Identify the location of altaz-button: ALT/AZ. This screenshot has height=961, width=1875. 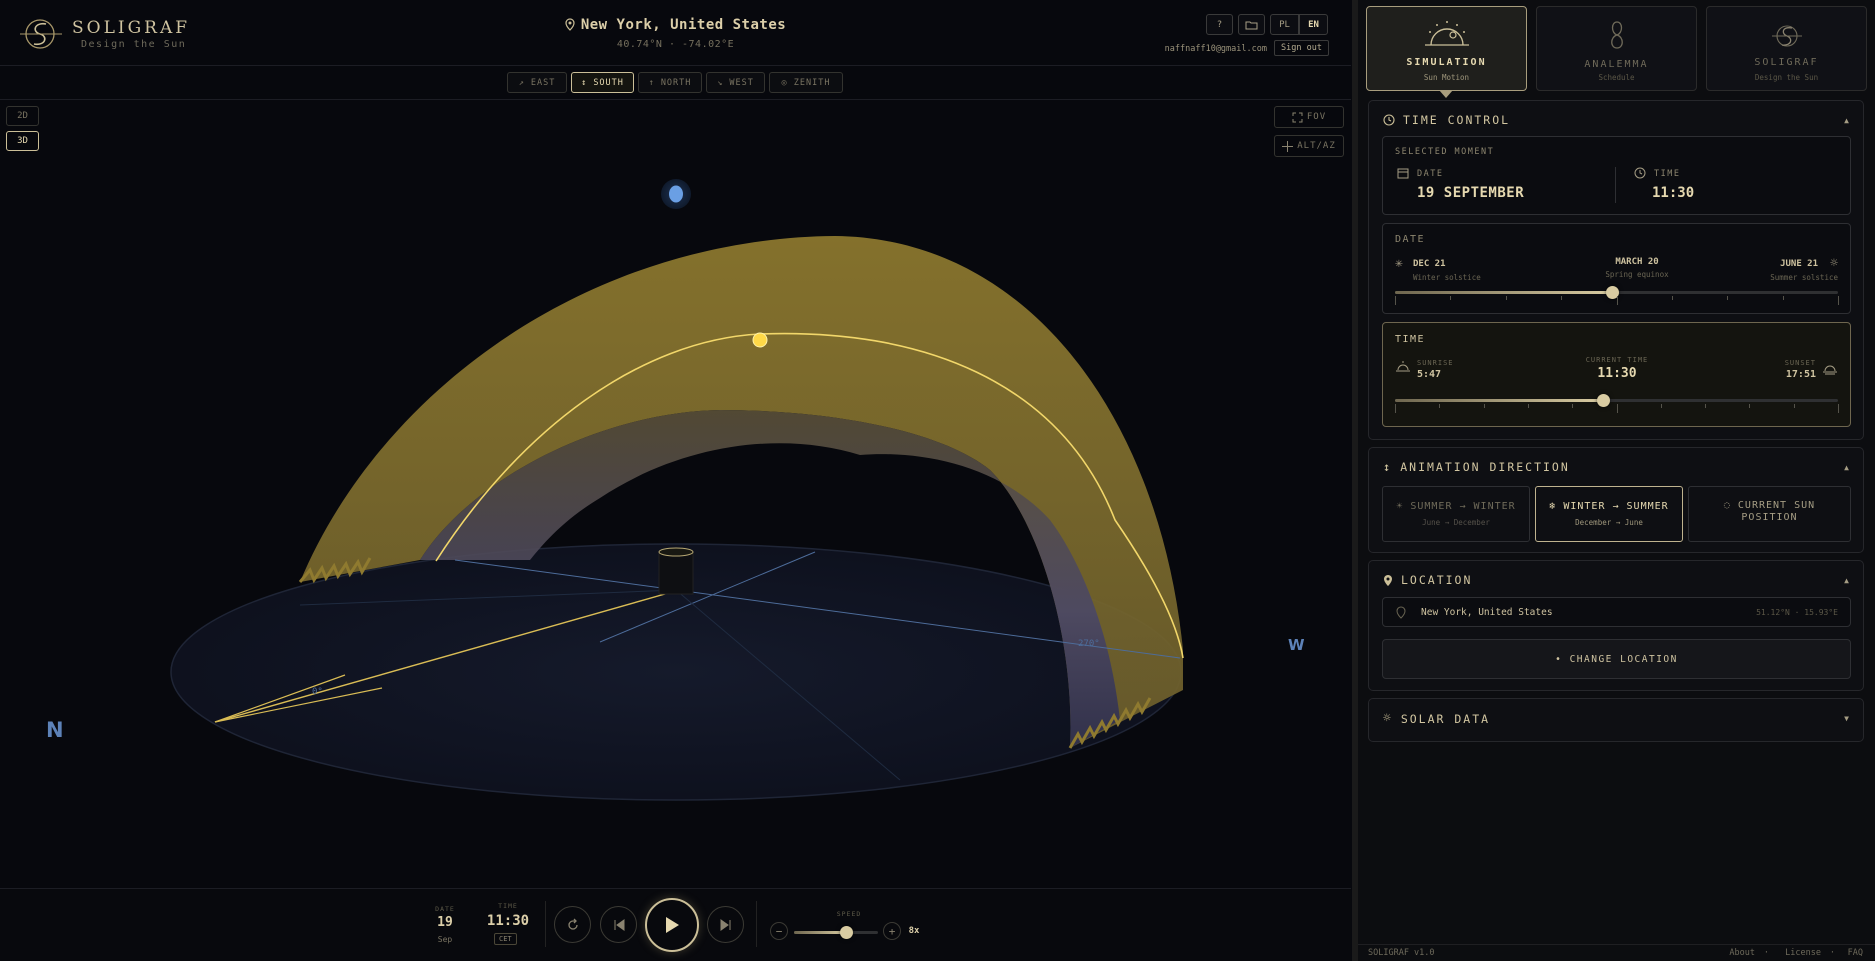
(1309, 146).